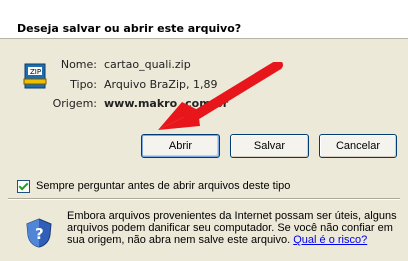  I want to click on red-arrow-annotation, so click(220, 96).